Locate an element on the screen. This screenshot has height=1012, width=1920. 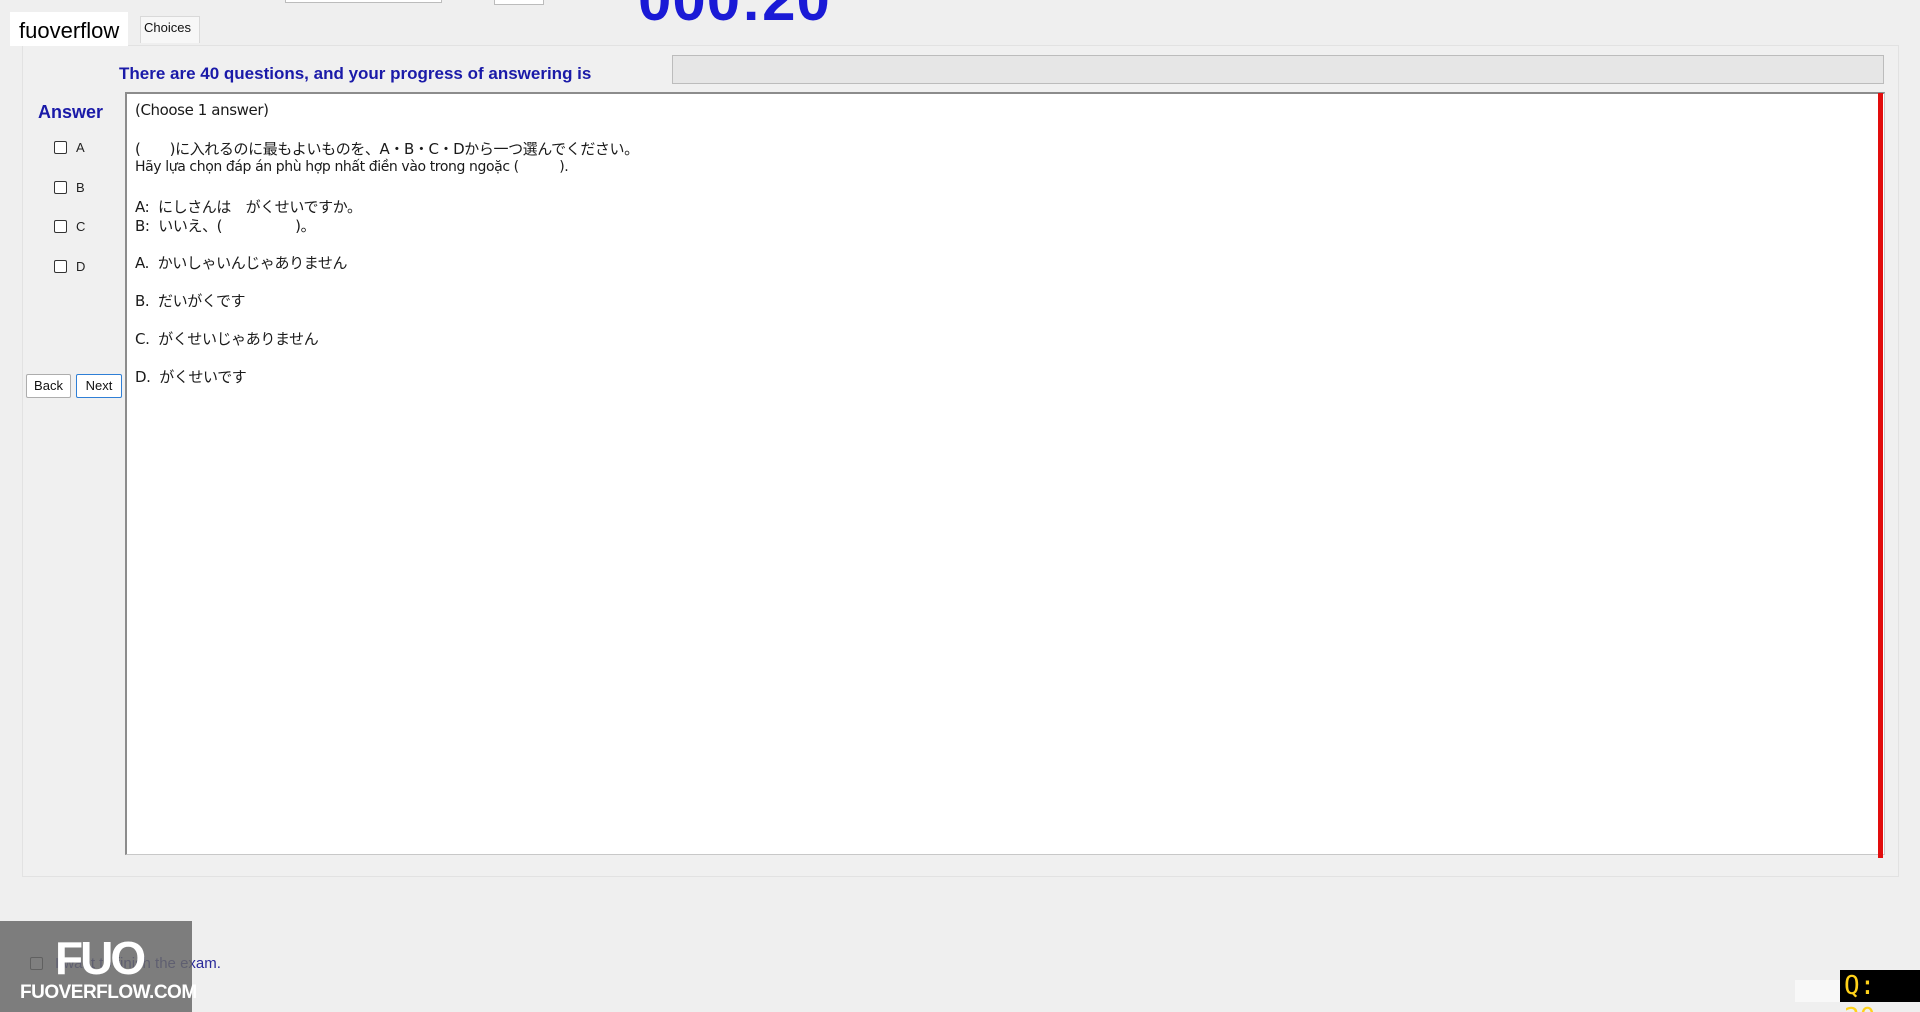
top-text-field is located at coordinates (363, 1).